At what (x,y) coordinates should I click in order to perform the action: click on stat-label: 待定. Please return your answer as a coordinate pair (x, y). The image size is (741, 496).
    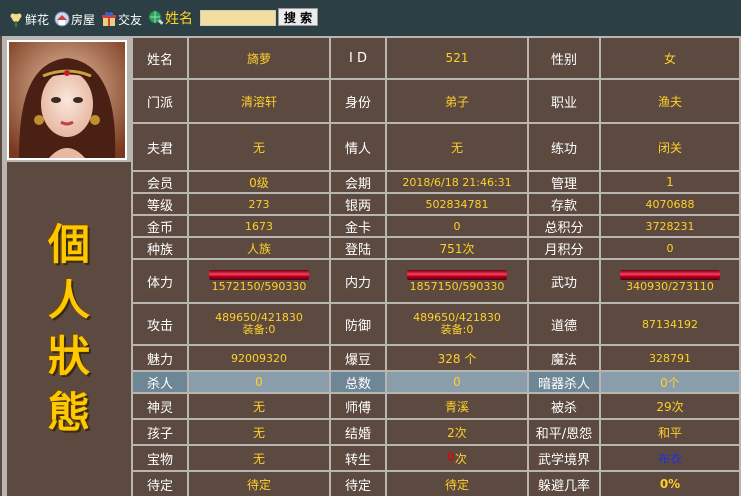
    Looking at the image, I should click on (160, 484).